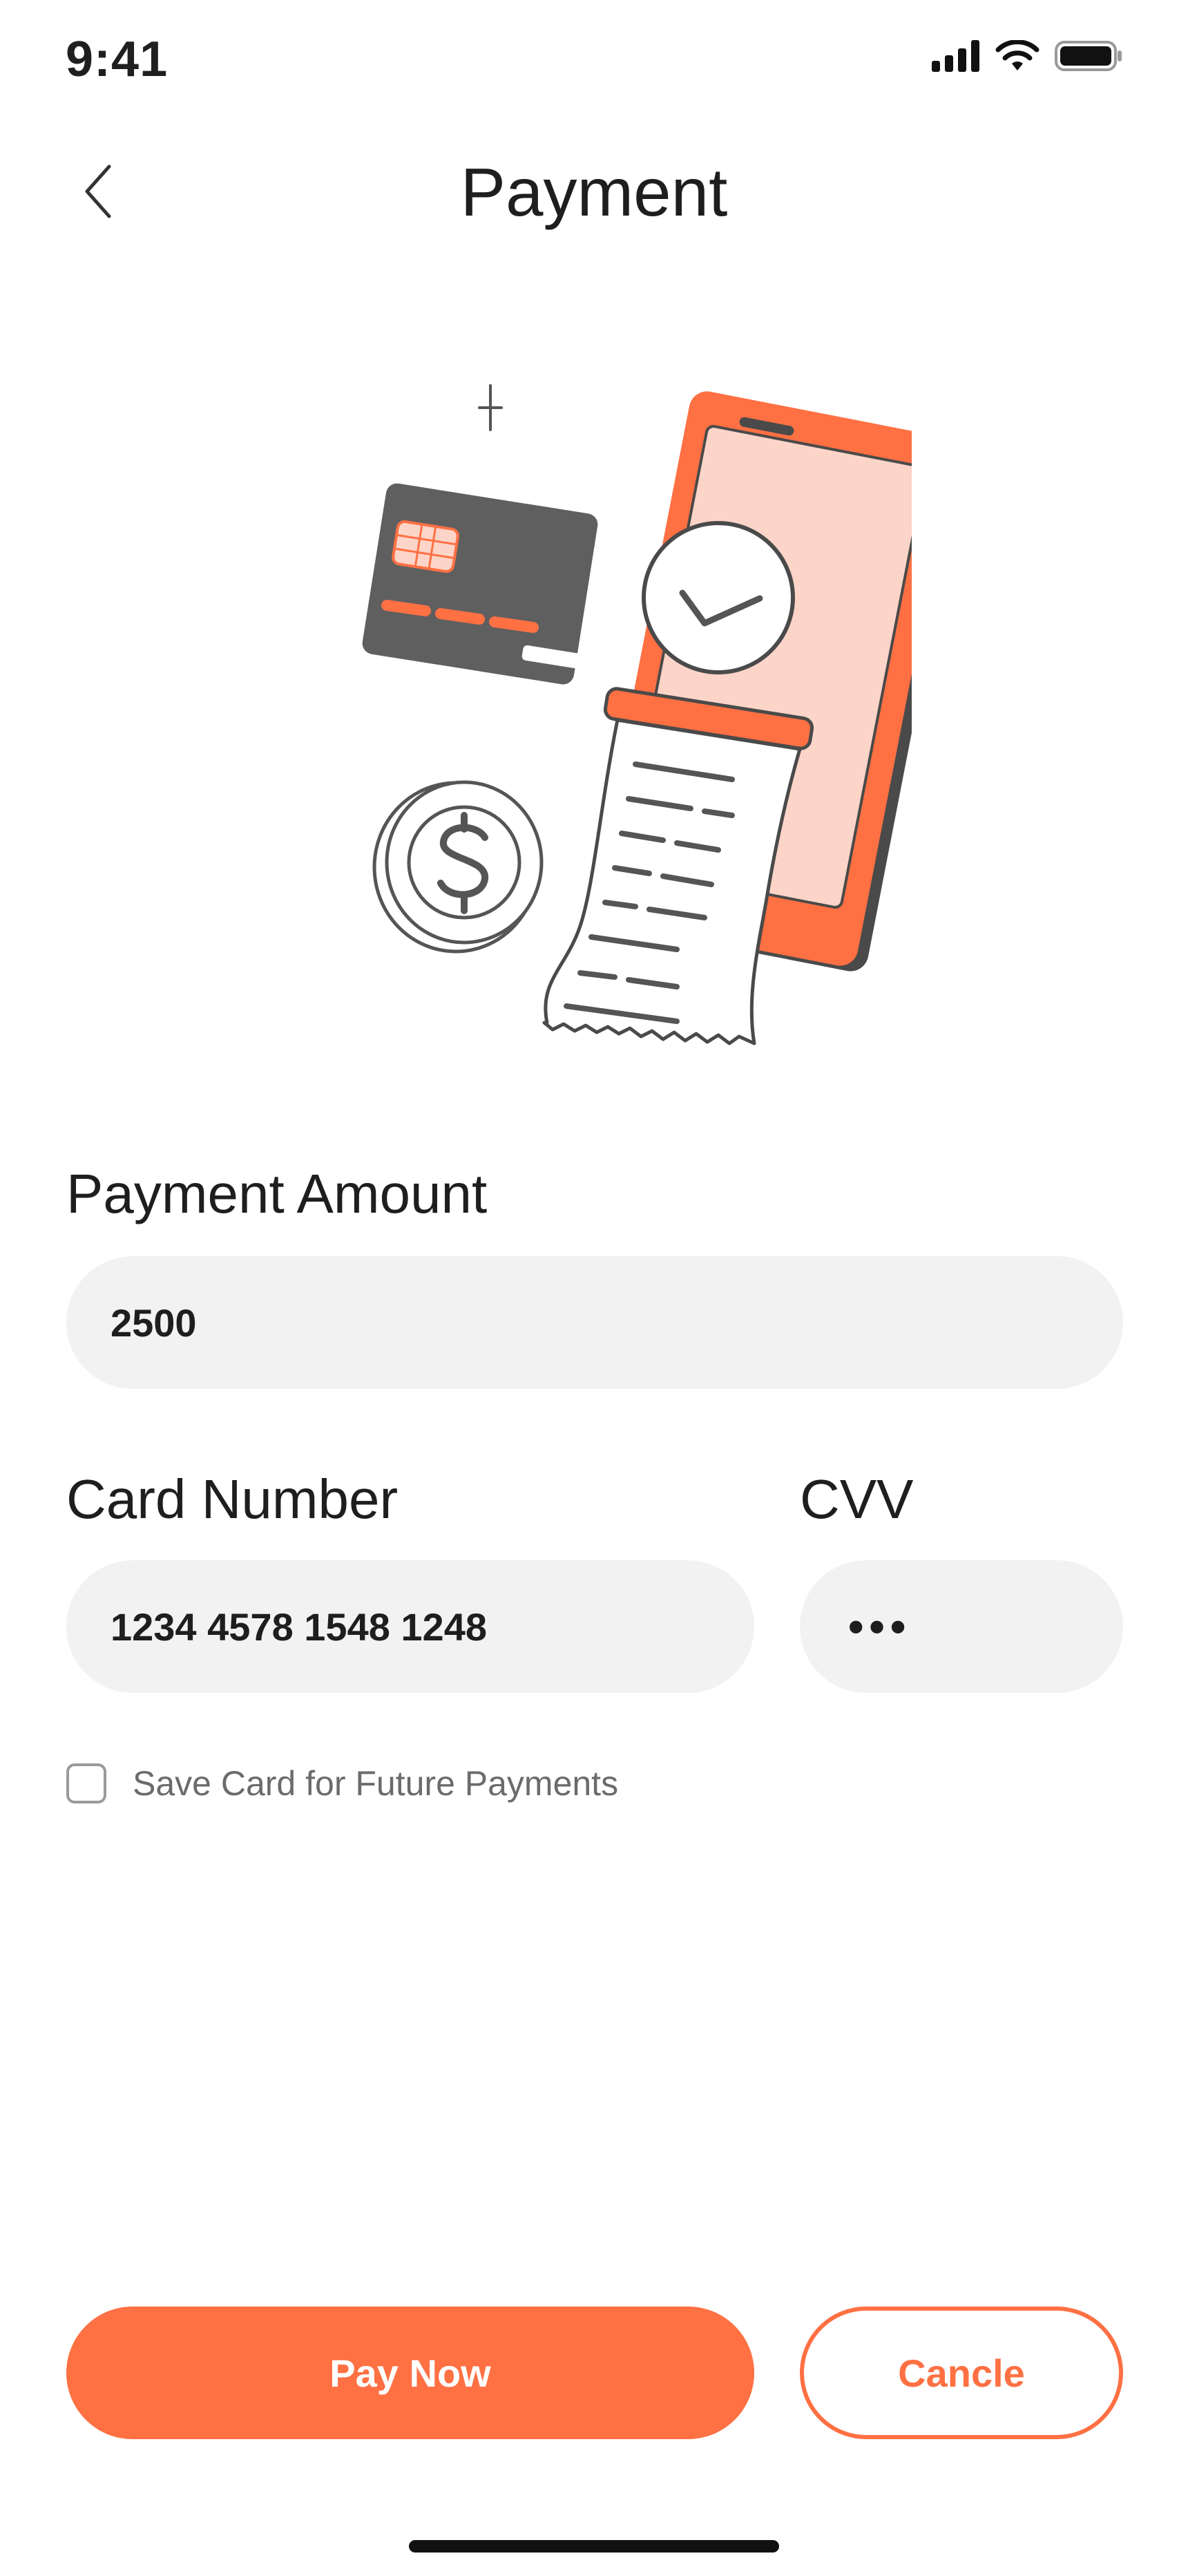 Image resolution: width=1188 pixels, height=2576 pixels. What do you see at coordinates (154, 1322) in the screenshot?
I see `payment-amount-value: 2500` at bounding box center [154, 1322].